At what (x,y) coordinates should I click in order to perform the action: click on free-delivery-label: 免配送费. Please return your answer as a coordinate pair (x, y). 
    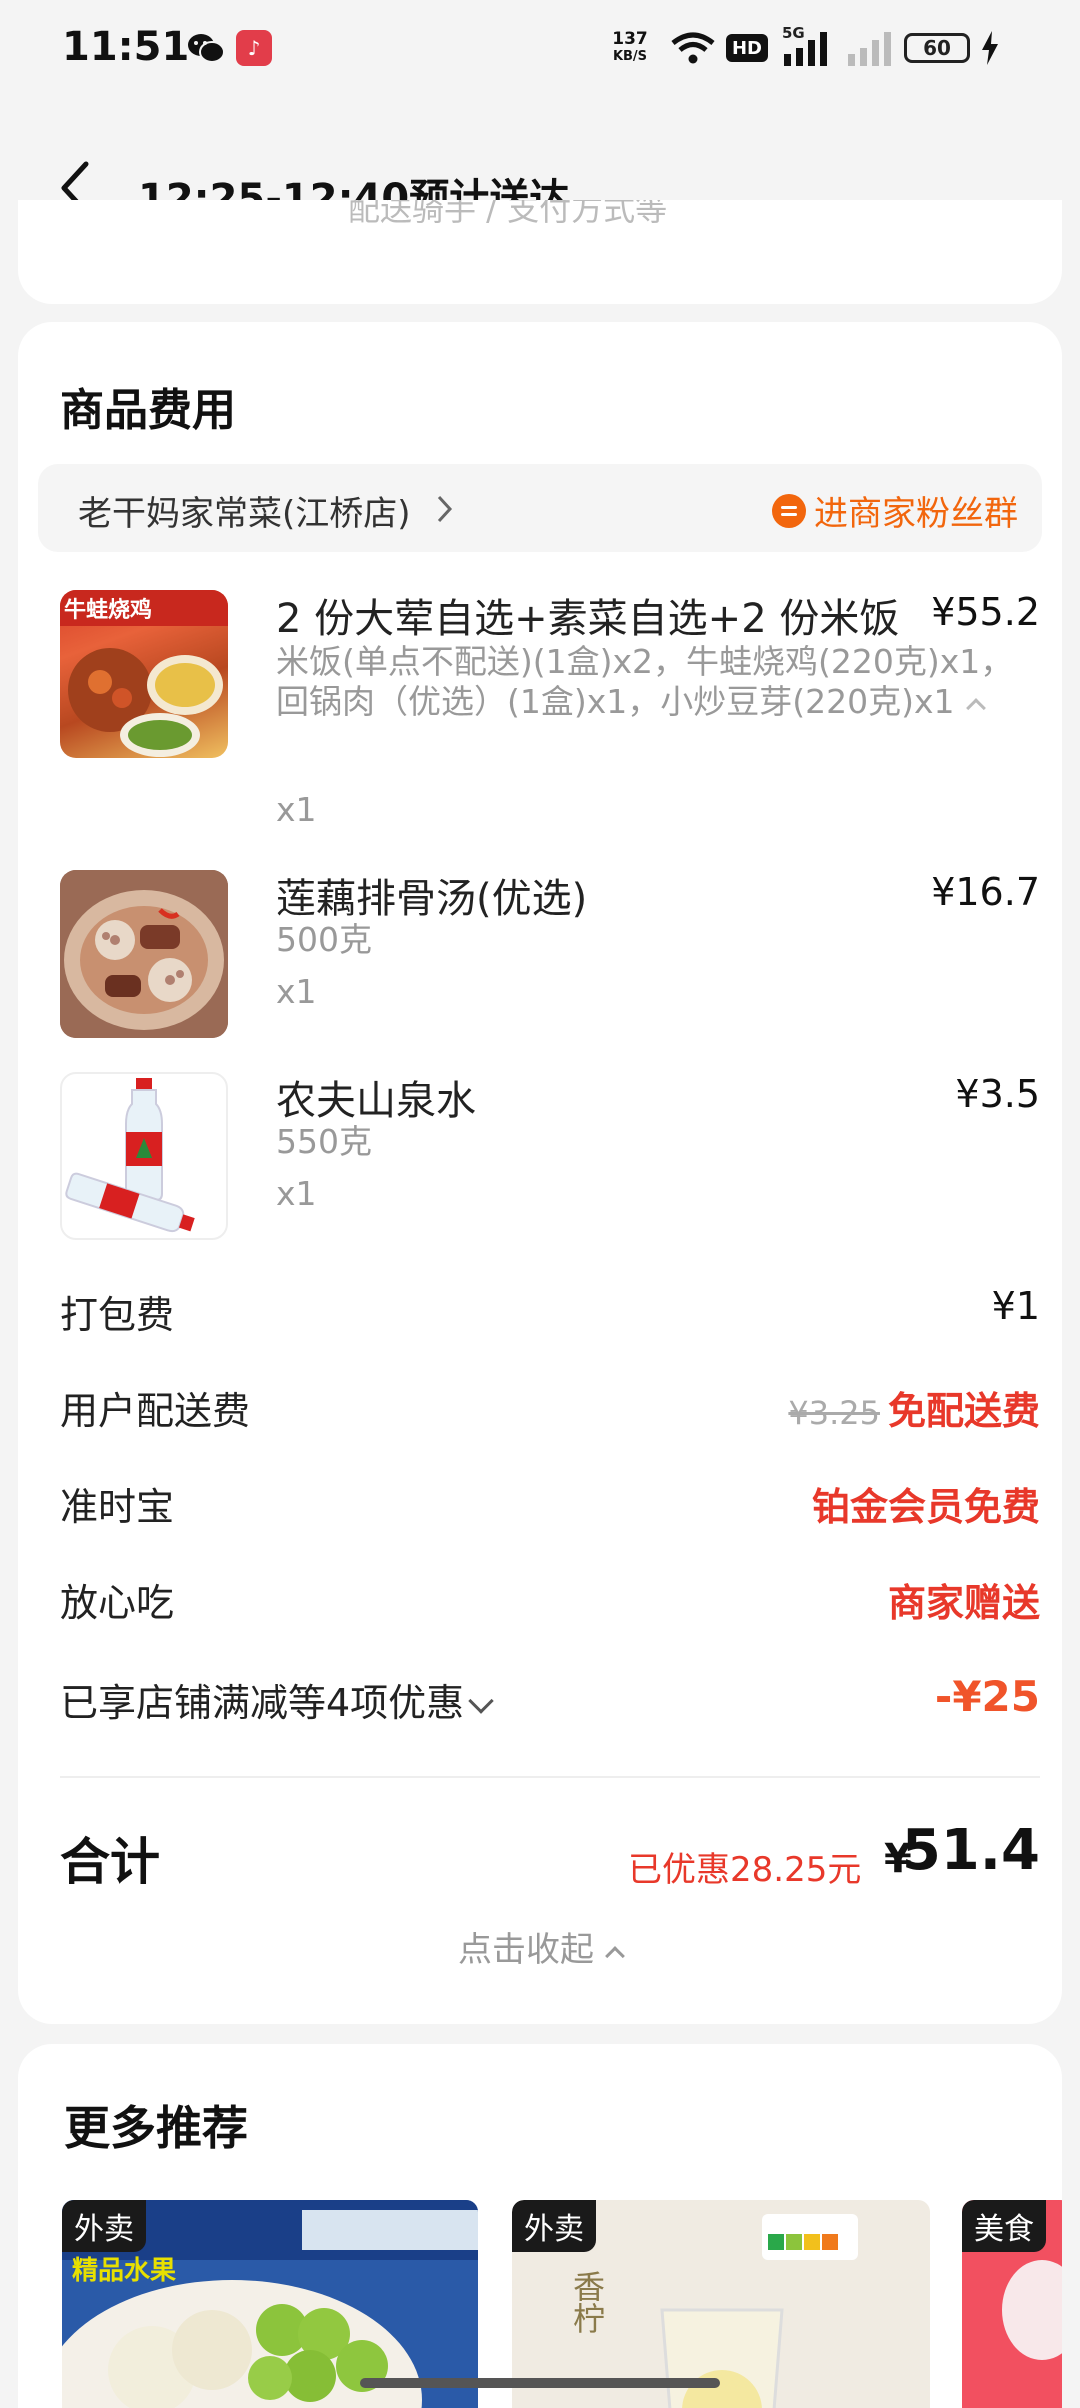
    Looking at the image, I should click on (963, 1411).